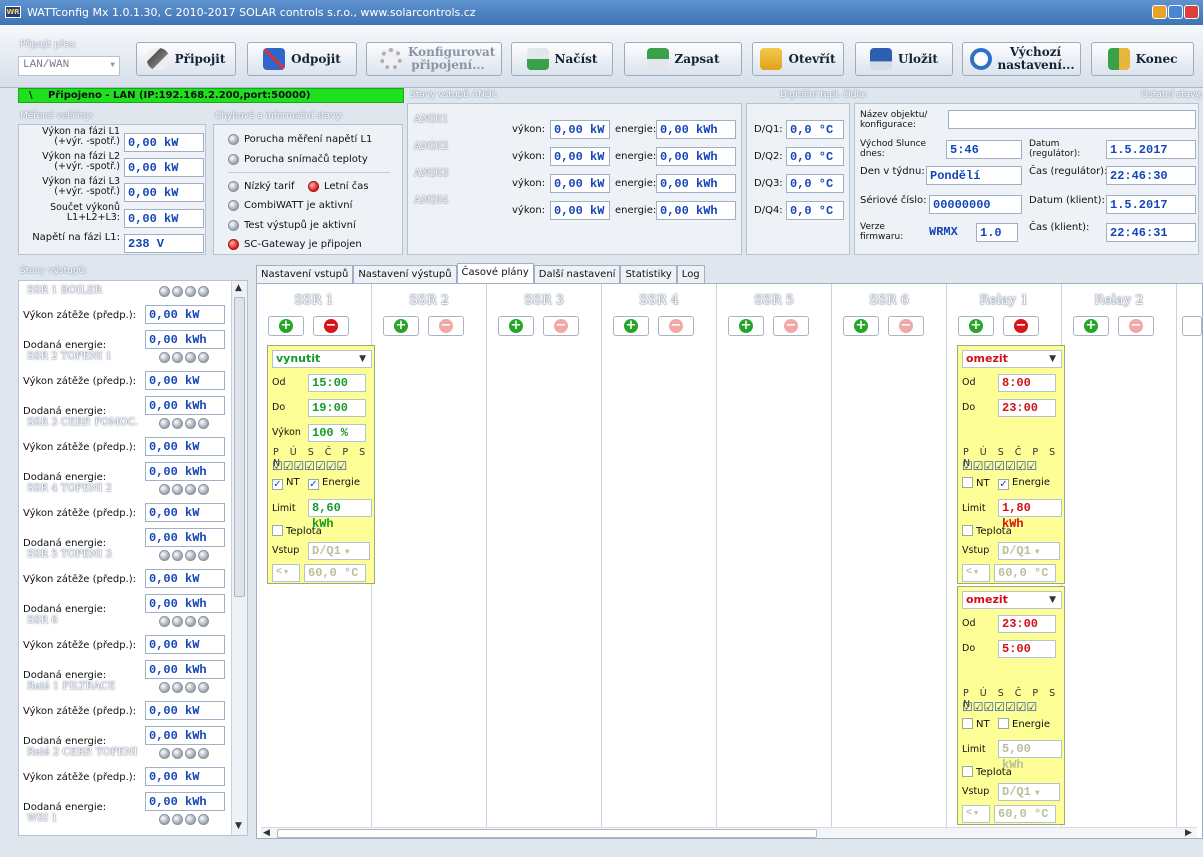 The height and width of the screenshot is (857, 1203). What do you see at coordinates (305, 274) in the screenshot?
I see `tab-0: Nastavení vstupů` at bounding box center [305, 274].